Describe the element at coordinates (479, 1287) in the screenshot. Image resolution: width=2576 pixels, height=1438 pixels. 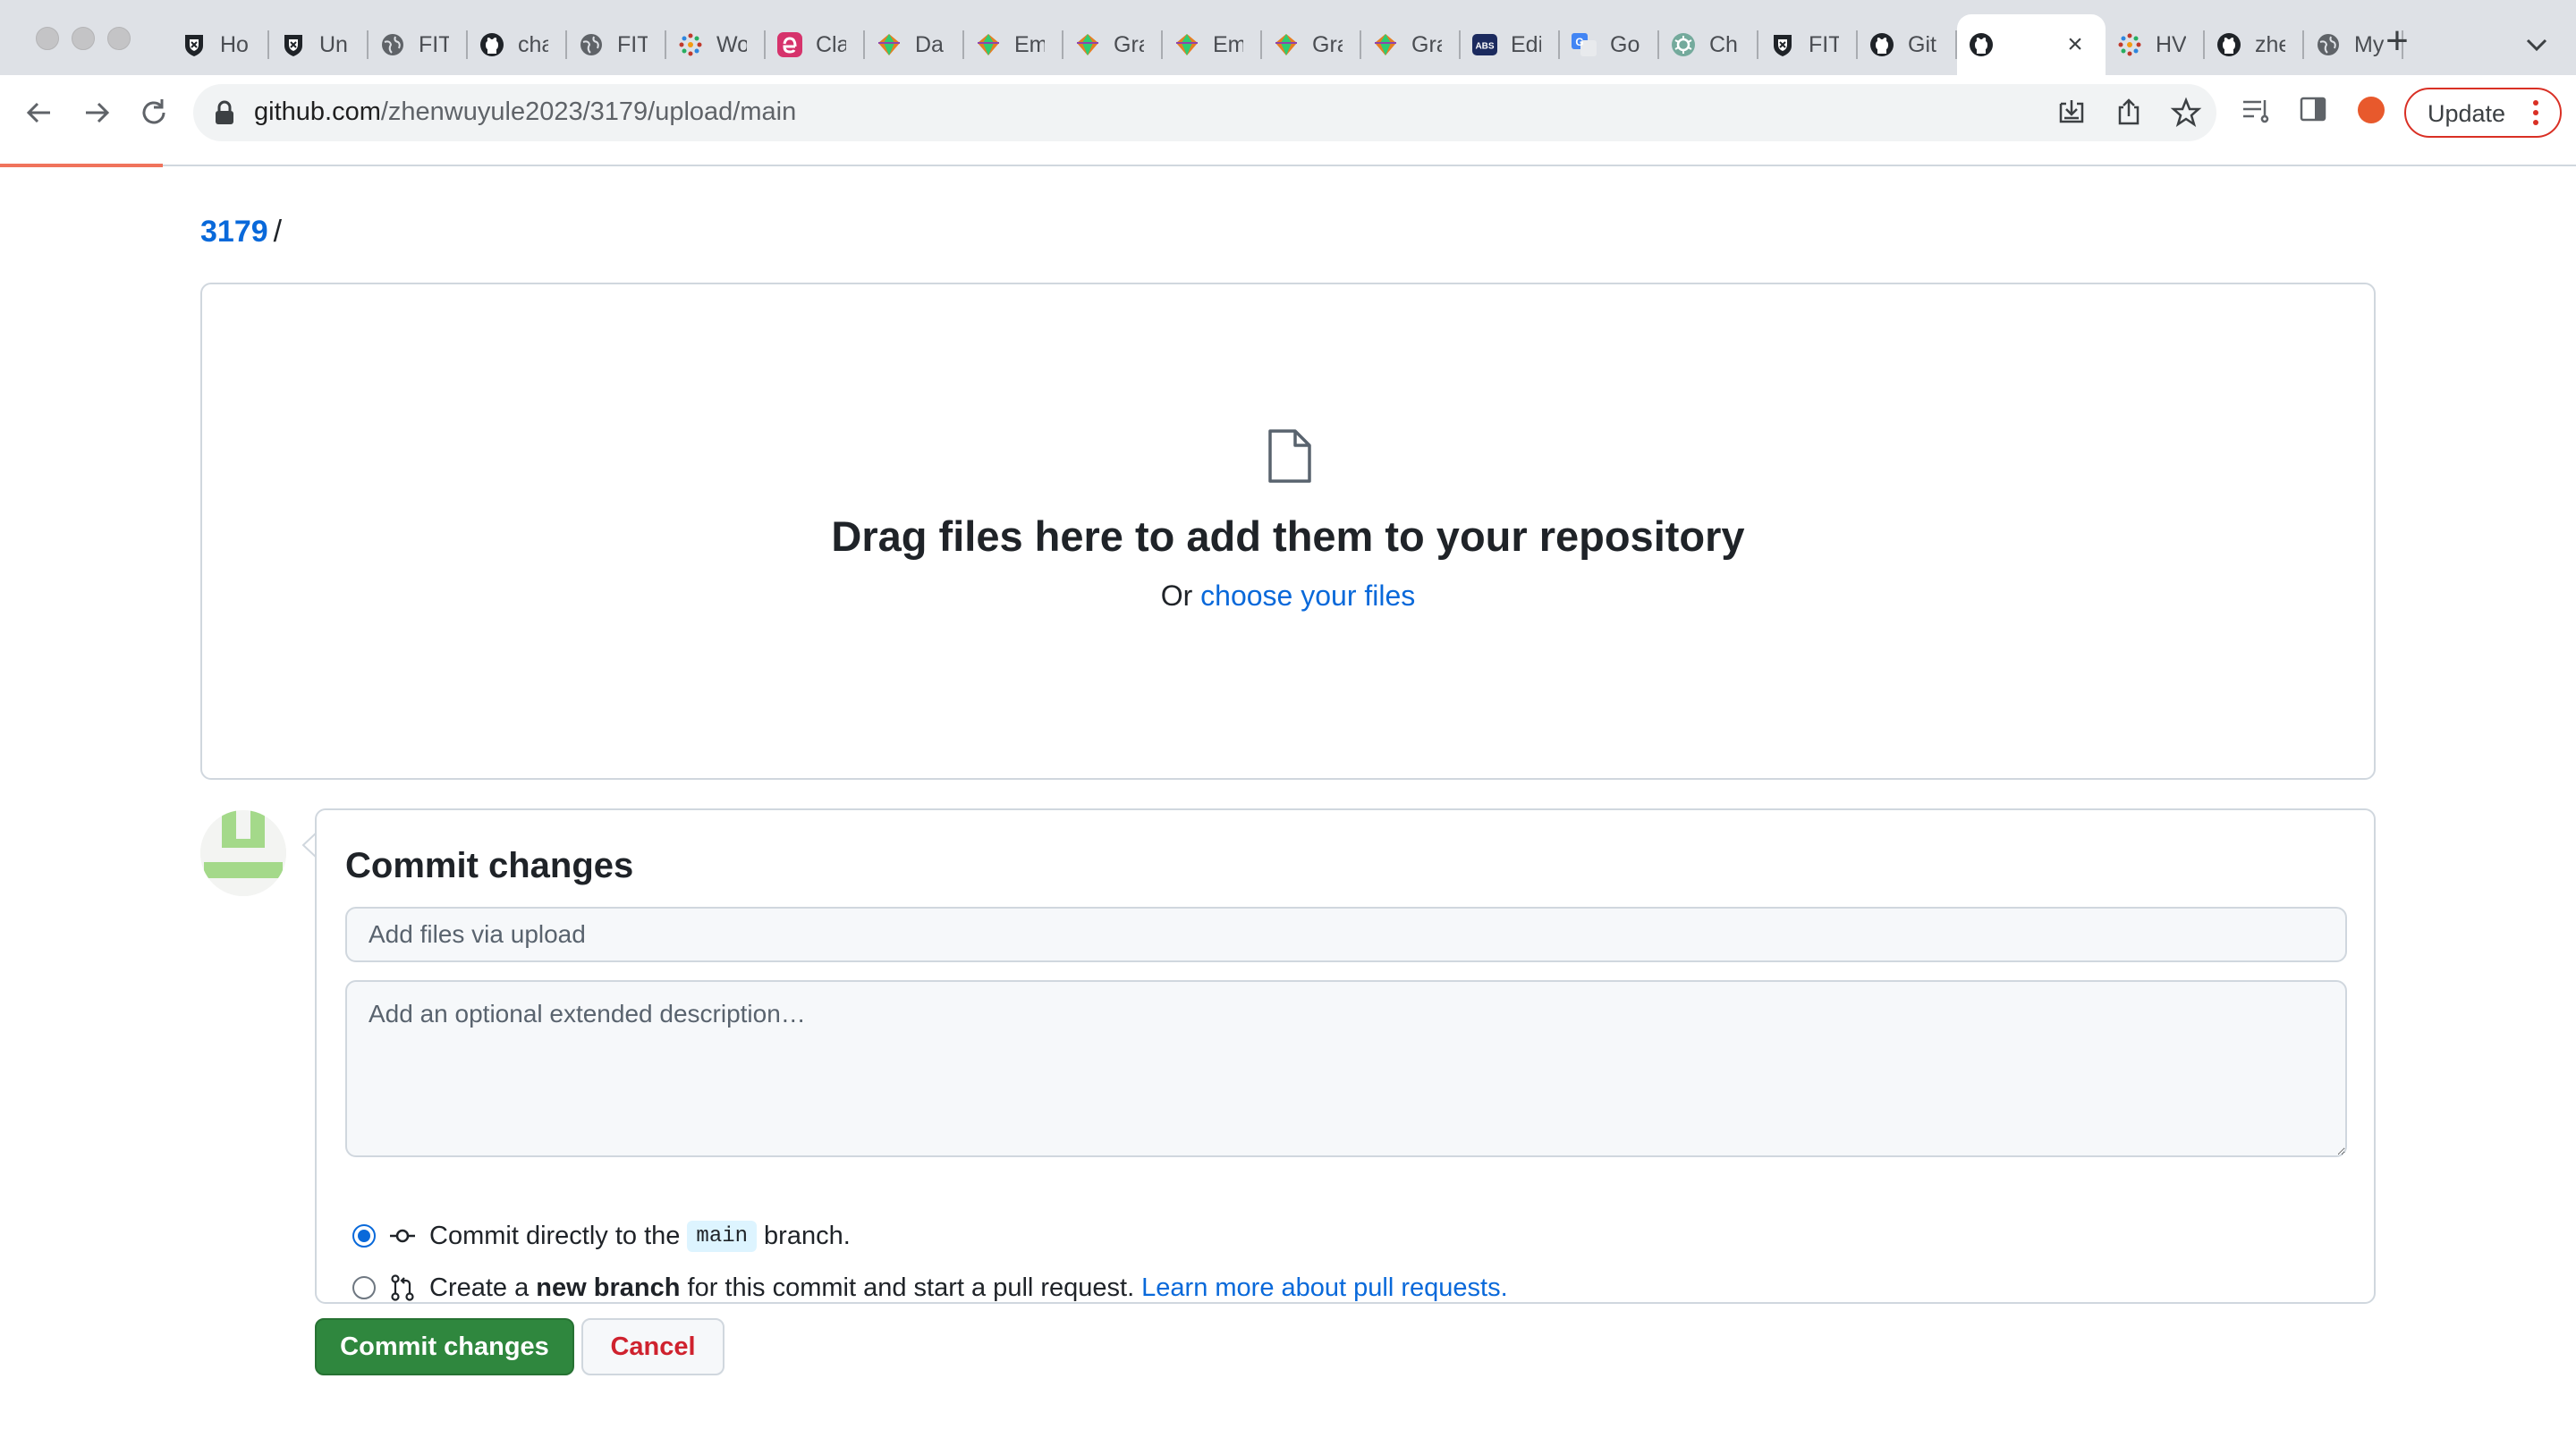
I see `new-branch-prefix: Create a` at that location.